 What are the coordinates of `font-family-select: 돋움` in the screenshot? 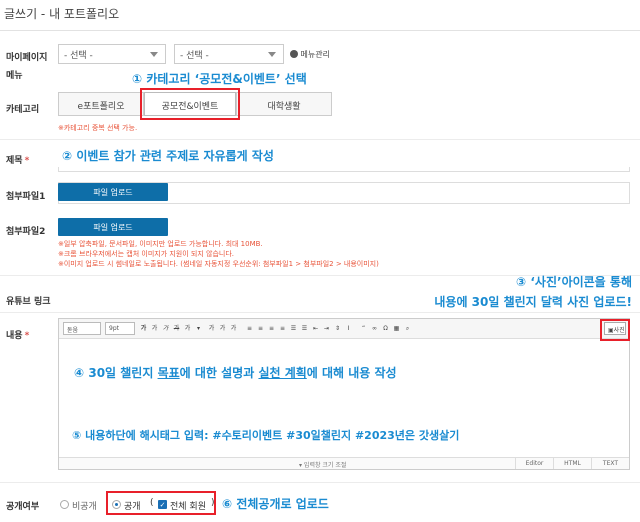 It's located at (82, 328).